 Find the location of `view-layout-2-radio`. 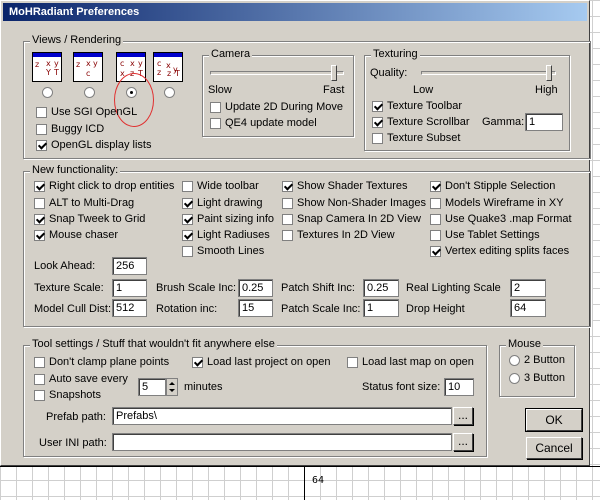

view-layout-2-radio is located at coordinates (91, 92).